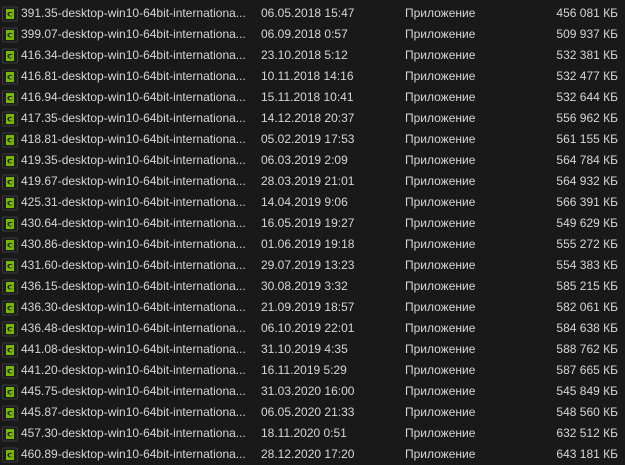  What do you see at coordinates (587, 76) in the screenshot?
I see `file-size: 532 477 КБ` at bounding box center [587, 76].